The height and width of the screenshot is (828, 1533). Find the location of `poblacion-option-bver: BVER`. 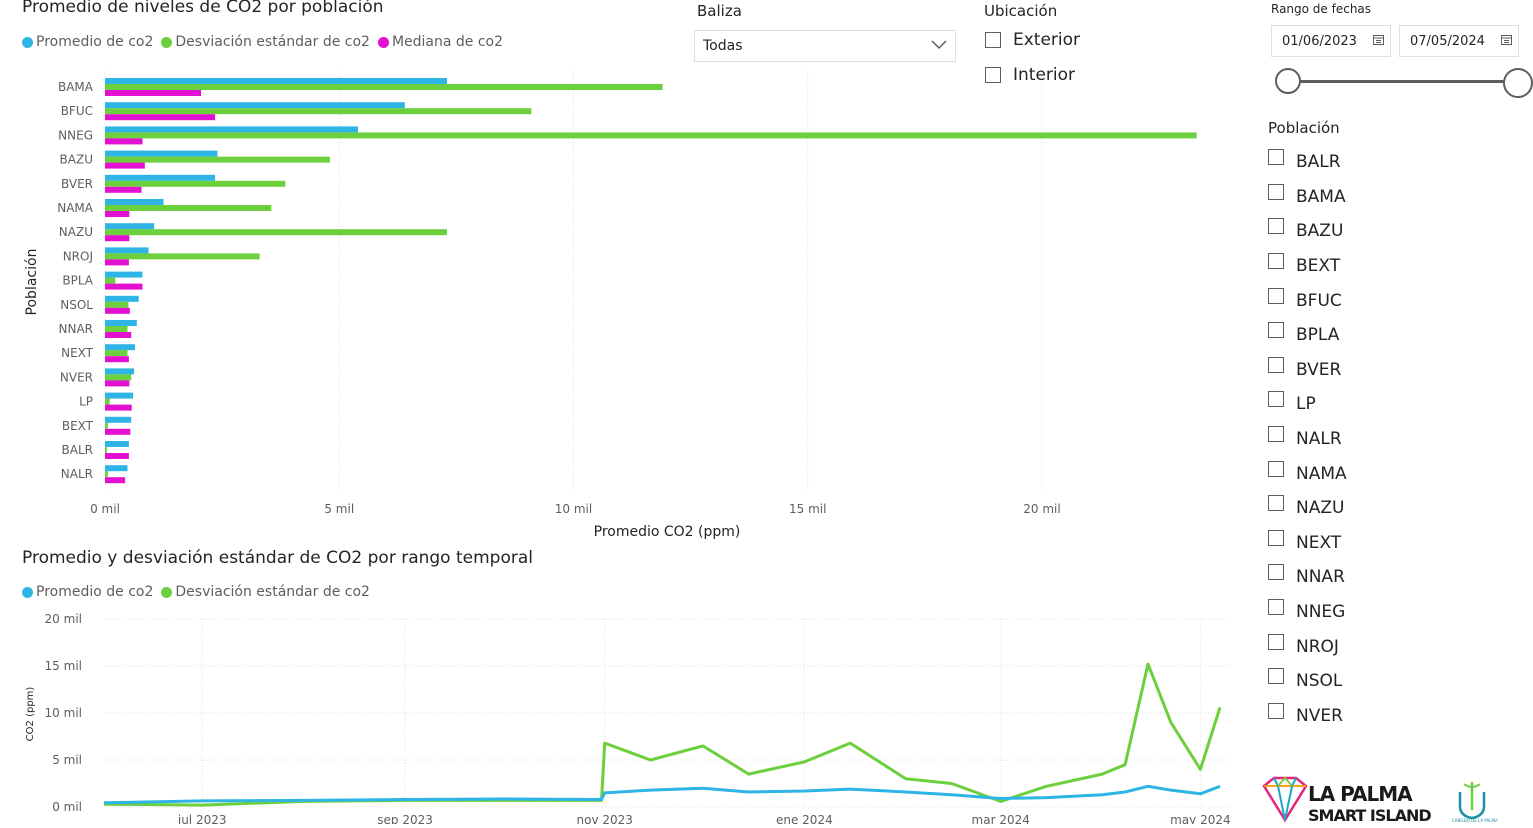

poblacion-option-bver: BVER is located at coordinates (1307, 370).